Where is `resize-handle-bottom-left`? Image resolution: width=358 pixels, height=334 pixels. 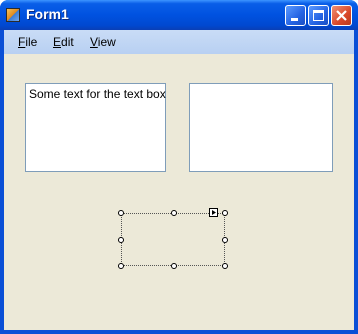 resize-handle-bottom-left is located at coordinates (121, 266).